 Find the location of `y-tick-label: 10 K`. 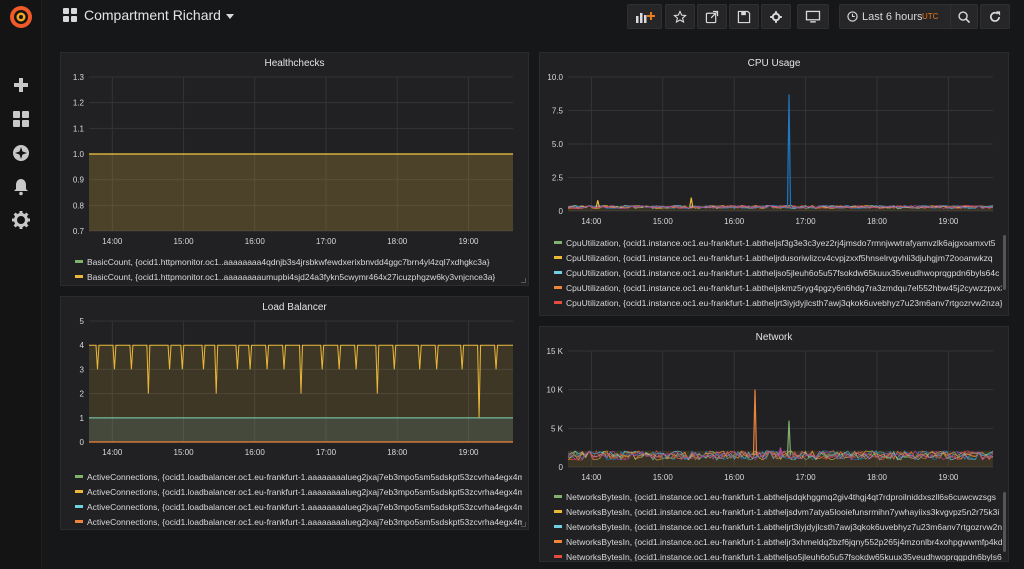

y-tick-label: 10 K is located at coordinates (555, 390).